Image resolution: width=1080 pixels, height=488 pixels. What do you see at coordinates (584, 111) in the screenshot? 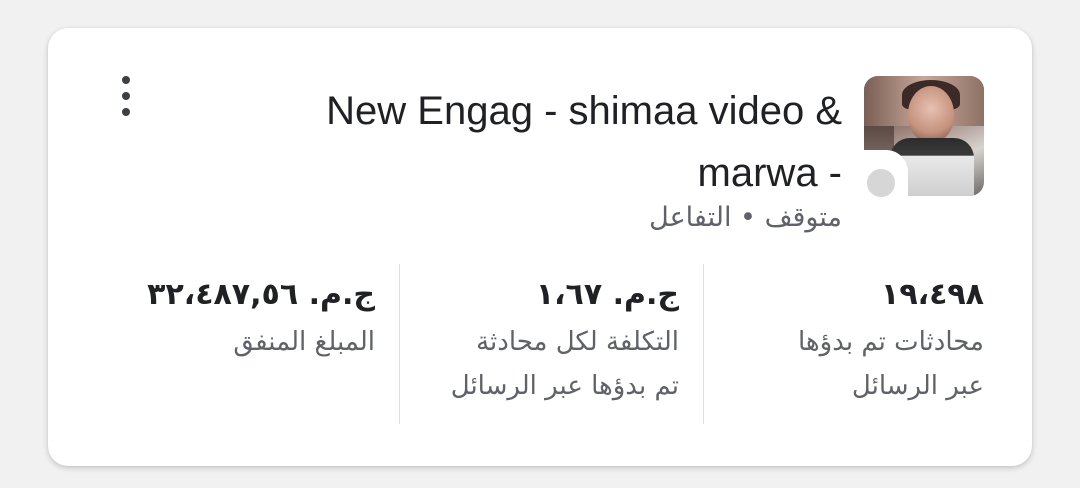
I see `campaign-title-line1: New Engag - shimaa video &` at bounding box center [584, 111].